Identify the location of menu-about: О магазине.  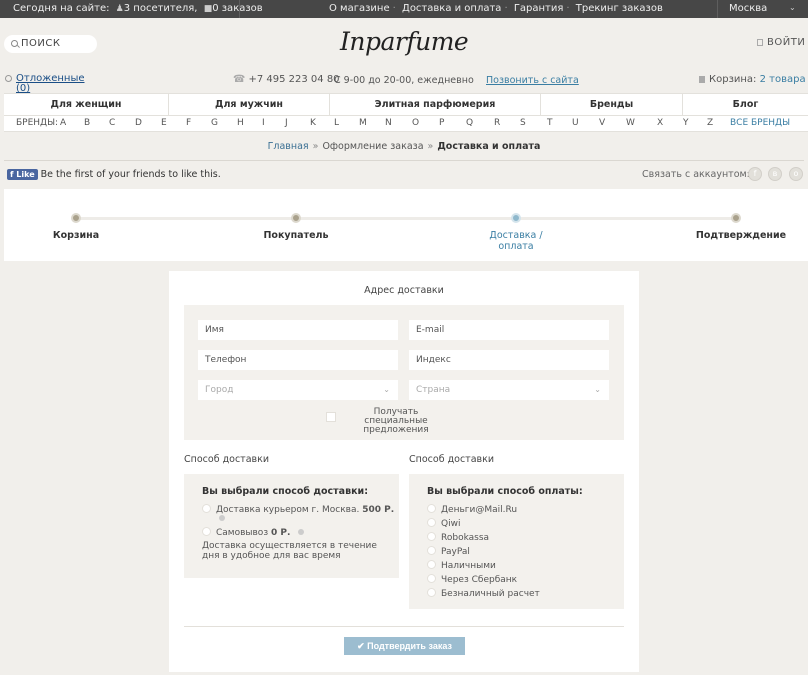
(359, 8).